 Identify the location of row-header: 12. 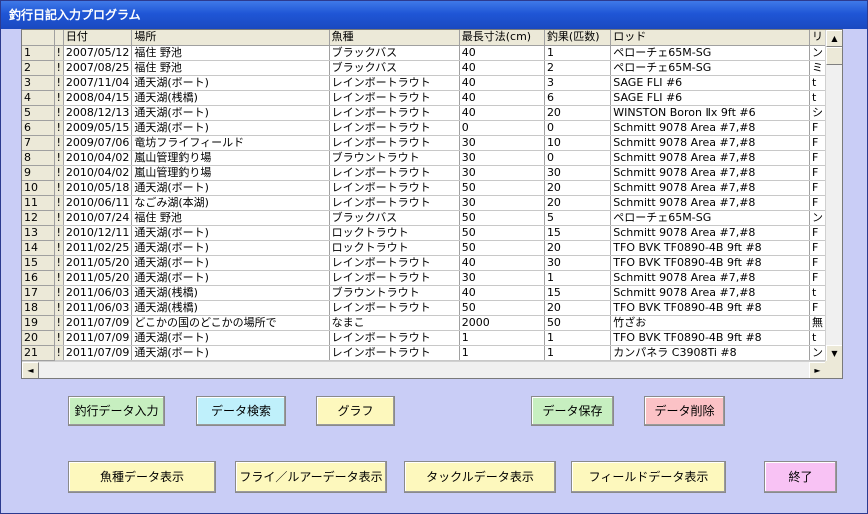
(38, 218).